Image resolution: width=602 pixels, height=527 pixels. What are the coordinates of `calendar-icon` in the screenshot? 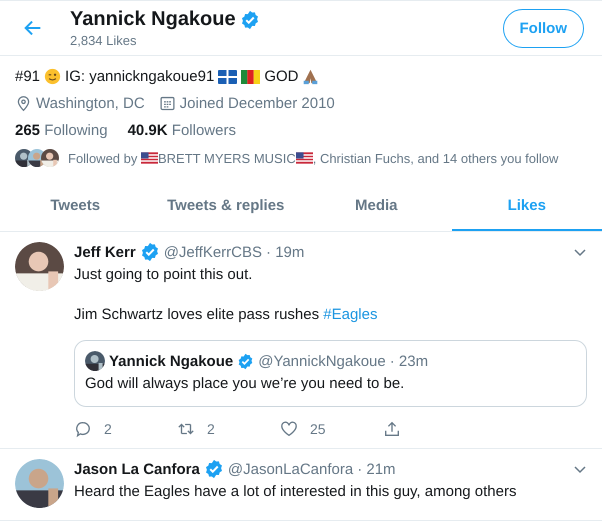 It's located at (167, 103).